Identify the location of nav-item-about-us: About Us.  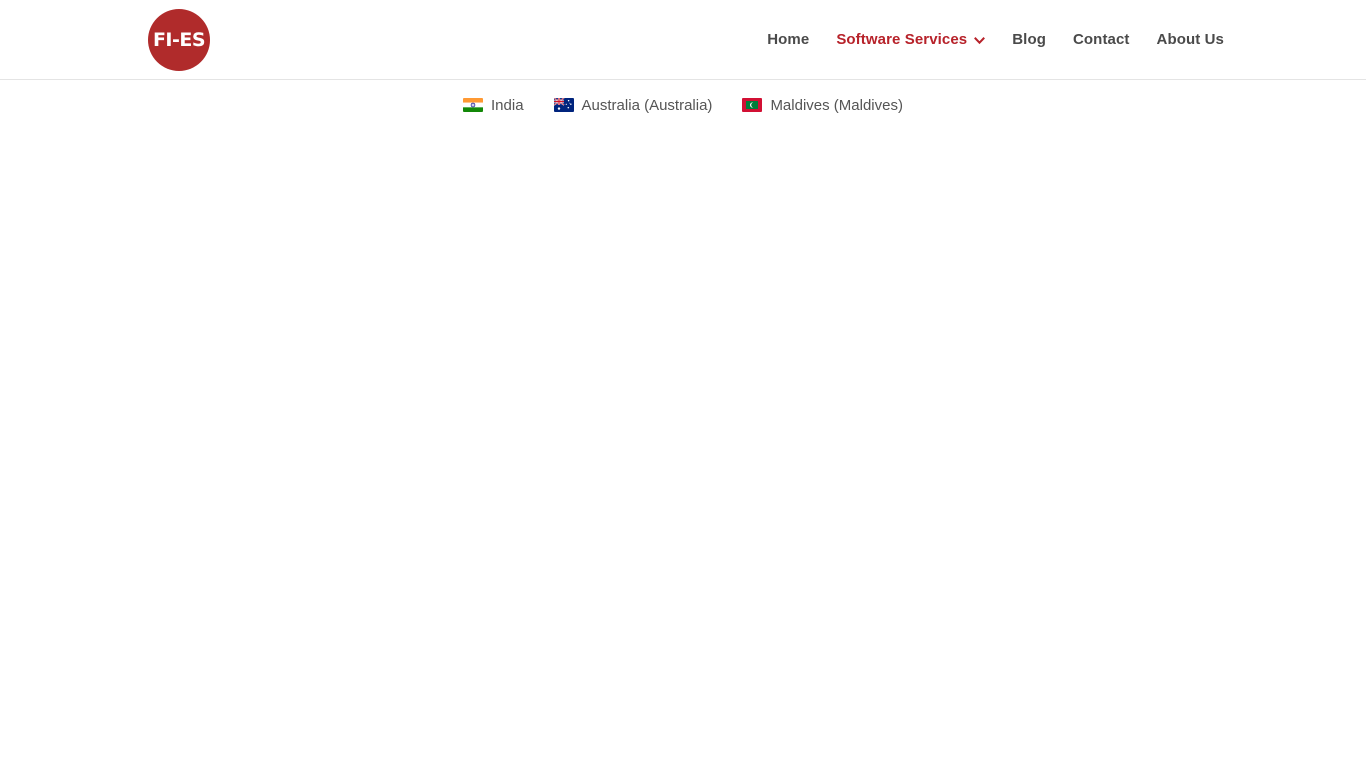
(1190, 39).